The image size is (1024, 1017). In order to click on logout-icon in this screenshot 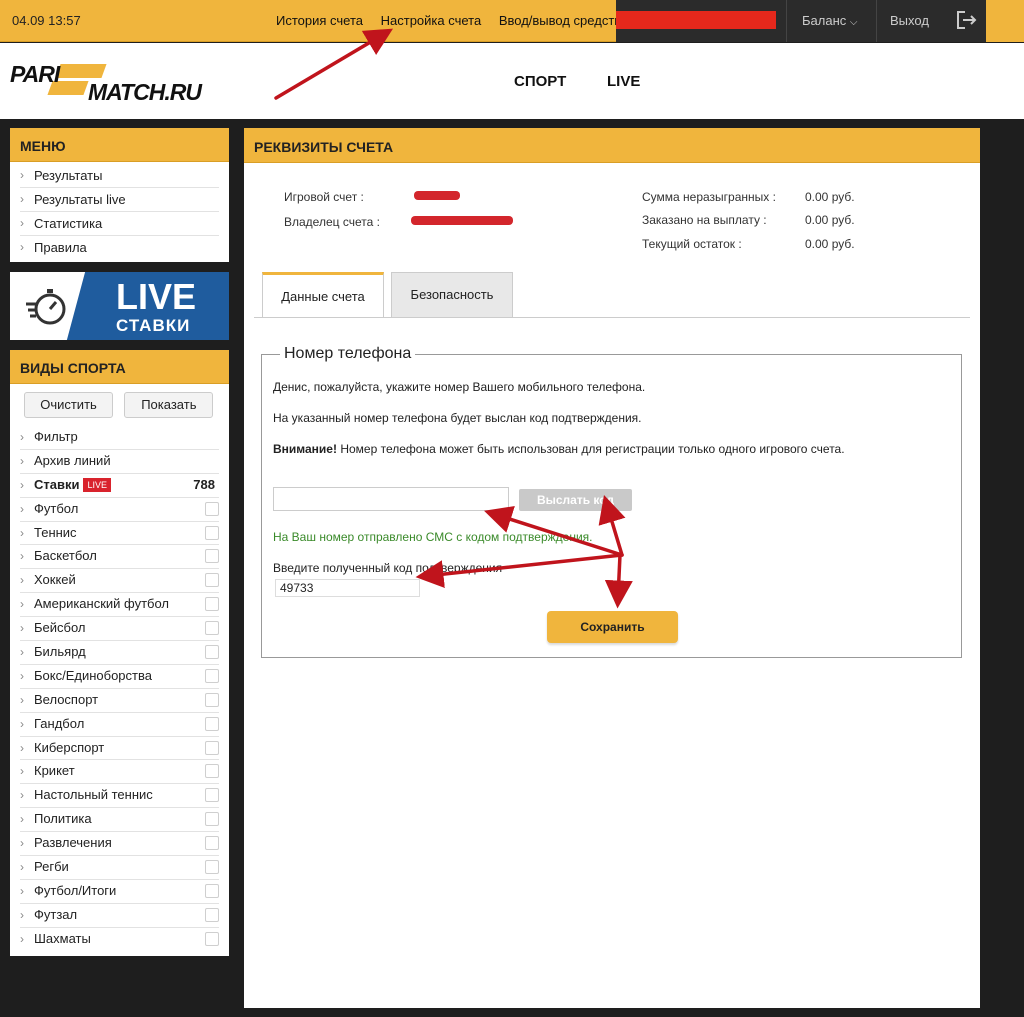, I will do `click(967, 20)`.